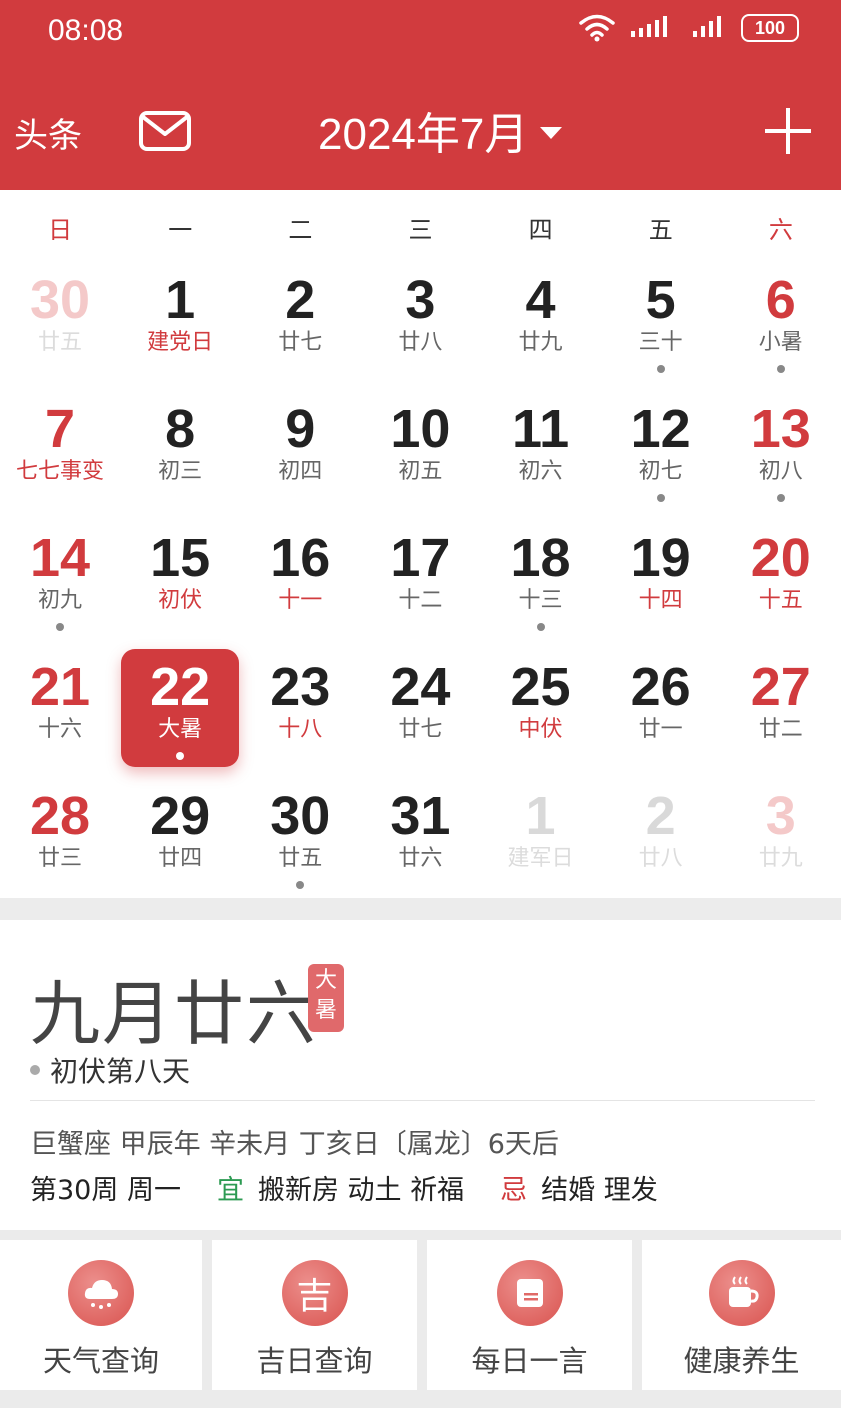  What do you see at coordinates (661, 713) in the screenshot?
I see `calendar-day: 26 廿一` at bounding box center [661, 713].